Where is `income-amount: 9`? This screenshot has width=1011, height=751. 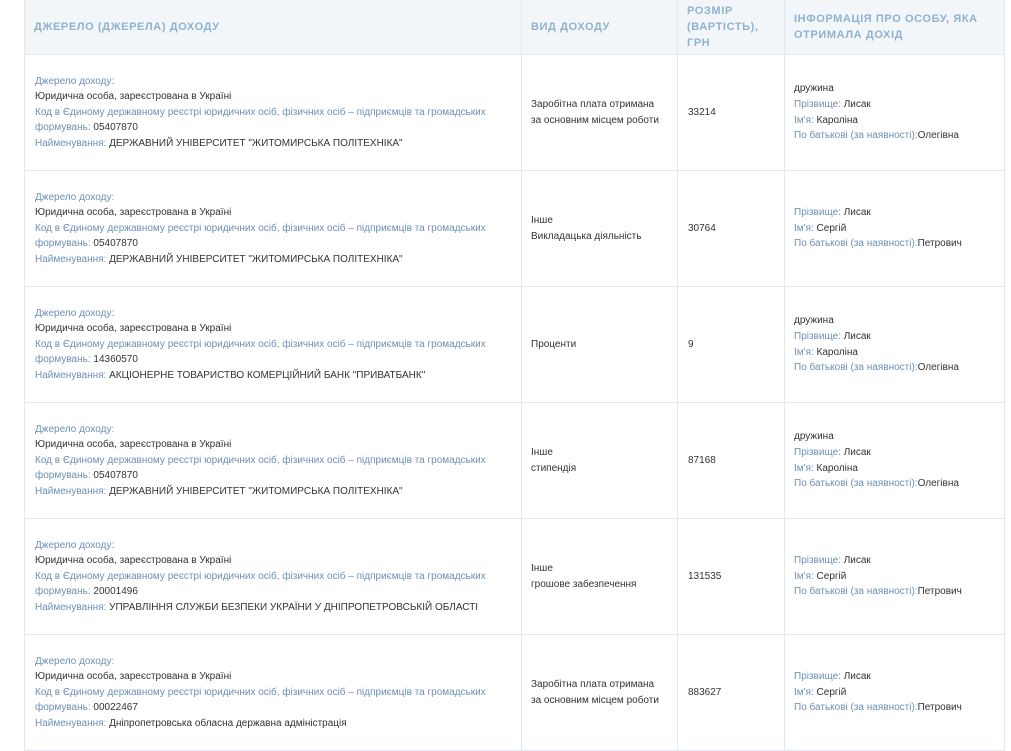 income-amount: 9 is located at coordinates (691, 344).